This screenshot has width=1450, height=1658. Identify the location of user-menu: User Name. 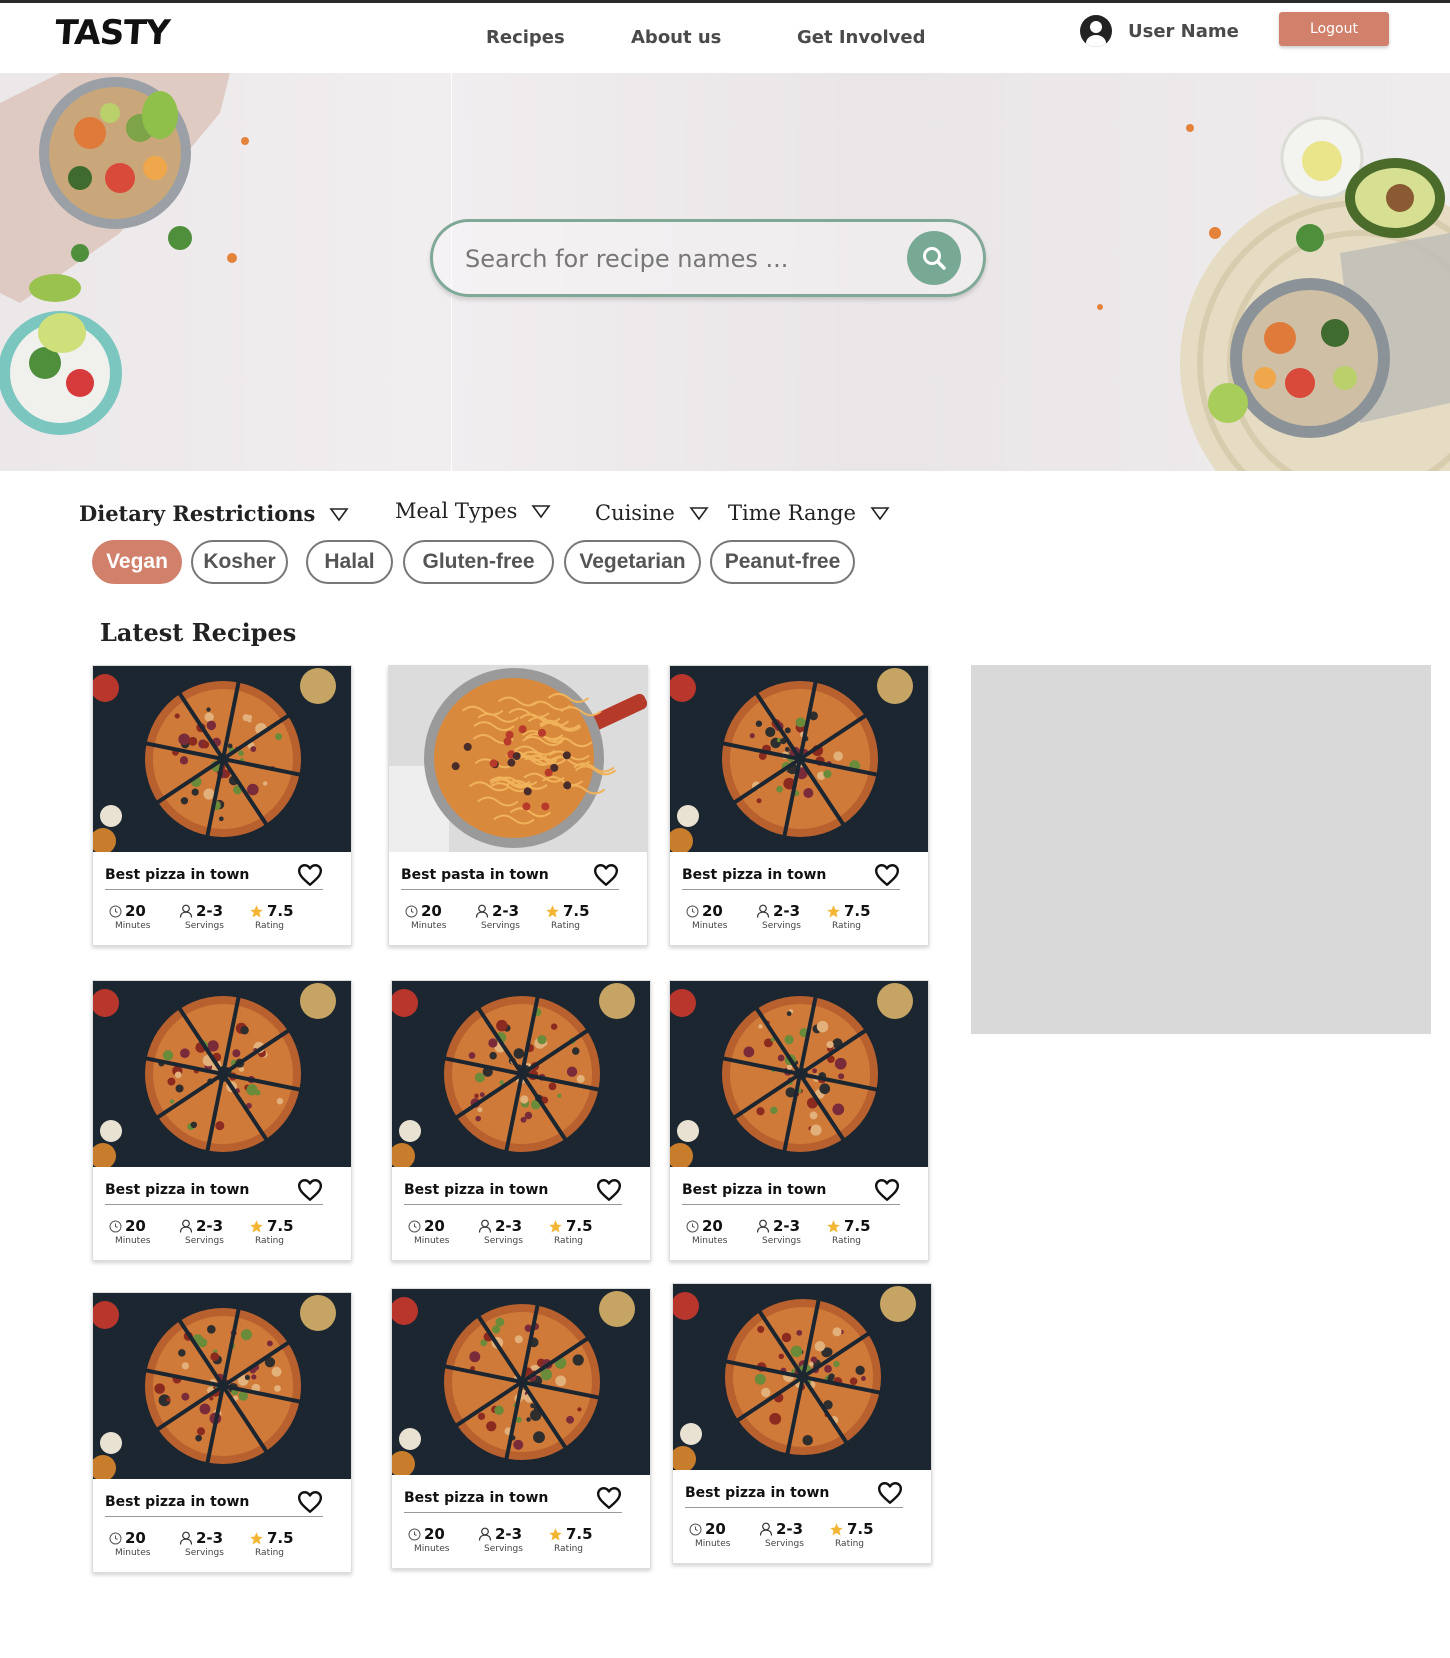
(1159, 31).